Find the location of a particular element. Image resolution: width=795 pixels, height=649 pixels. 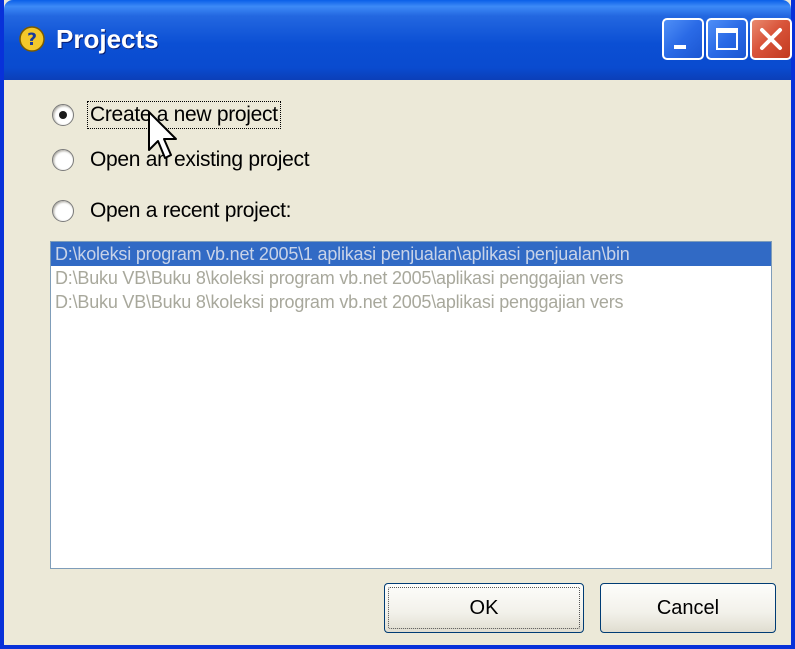

help-icon: ? is located at coordinates (32, 39).